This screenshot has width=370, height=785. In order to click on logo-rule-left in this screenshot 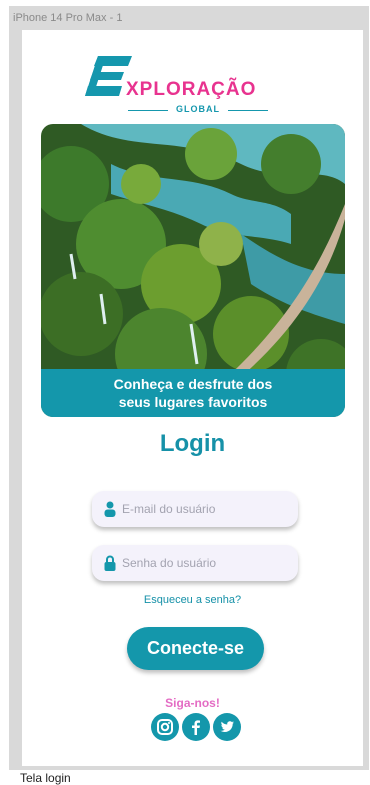, I will do `click(148, 110)`.